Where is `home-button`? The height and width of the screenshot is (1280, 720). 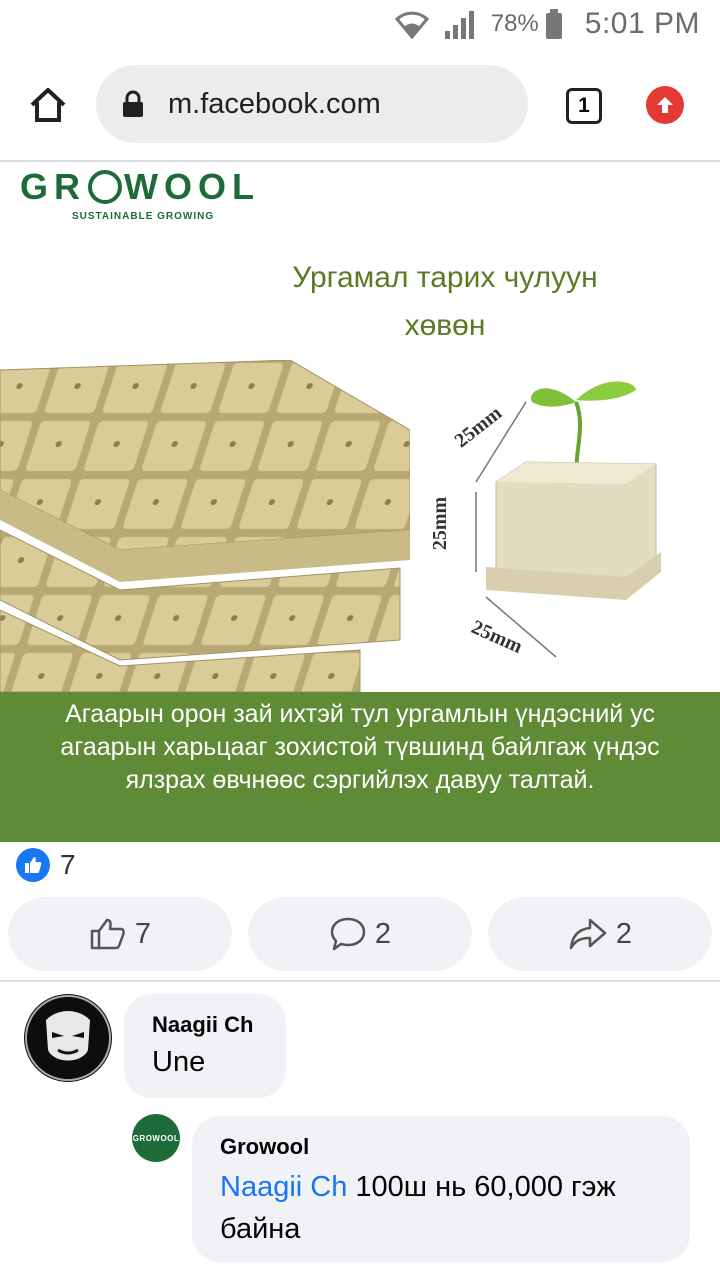
home-button is located at coordinates (48, 105).